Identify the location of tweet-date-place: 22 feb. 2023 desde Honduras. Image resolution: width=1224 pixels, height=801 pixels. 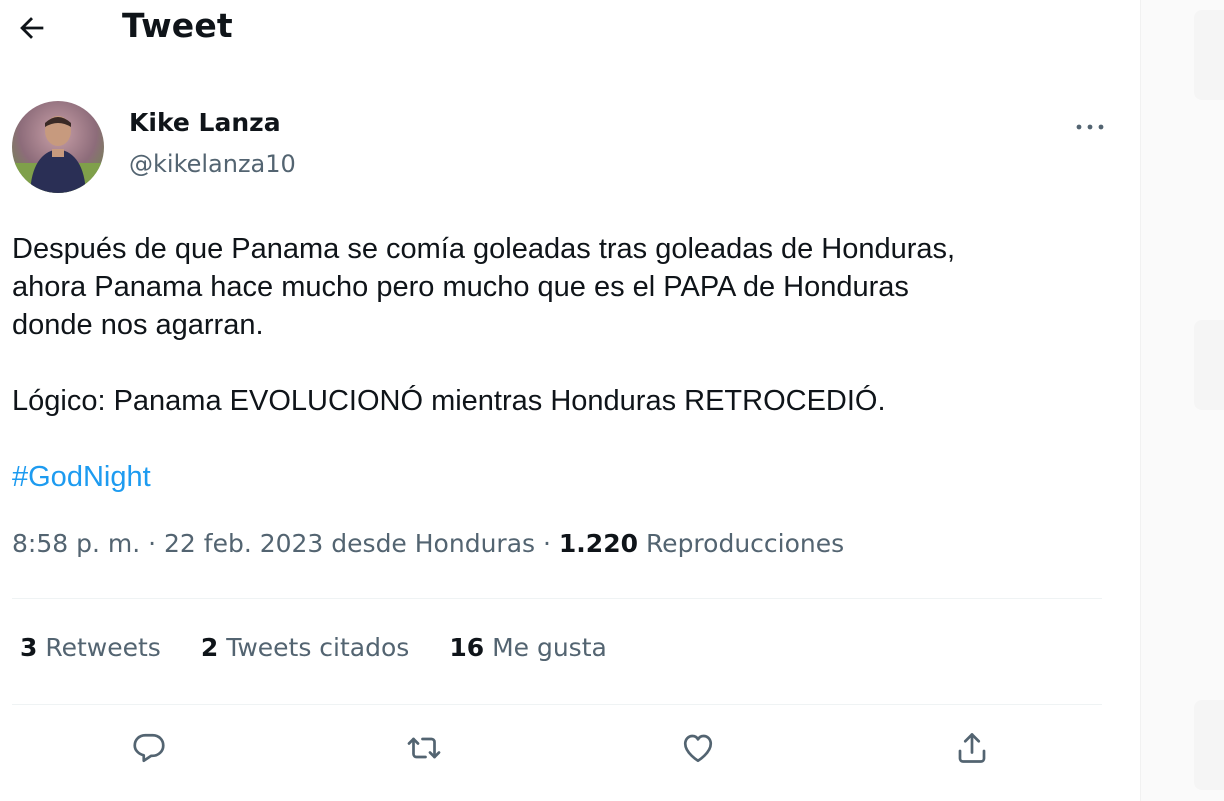
(349, 543).